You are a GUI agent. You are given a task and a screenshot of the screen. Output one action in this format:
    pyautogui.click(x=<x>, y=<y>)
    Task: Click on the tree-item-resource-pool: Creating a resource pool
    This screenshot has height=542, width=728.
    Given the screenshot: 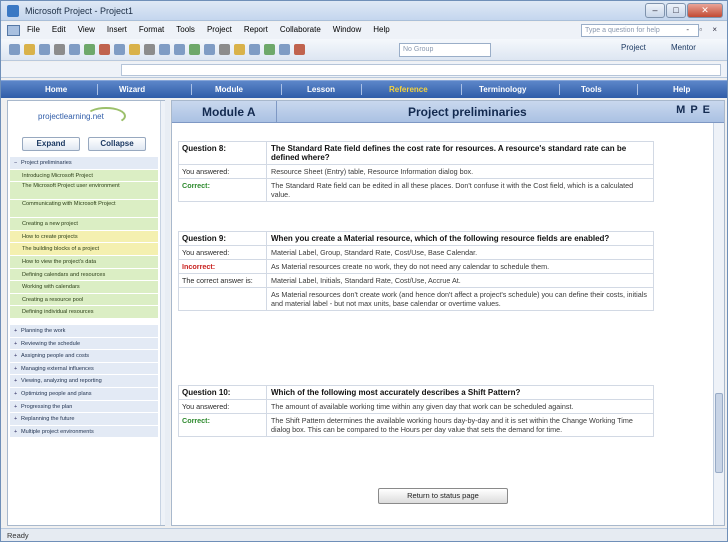 What is the action you would take?
    pyautogui.click(x=84, y=300)
    